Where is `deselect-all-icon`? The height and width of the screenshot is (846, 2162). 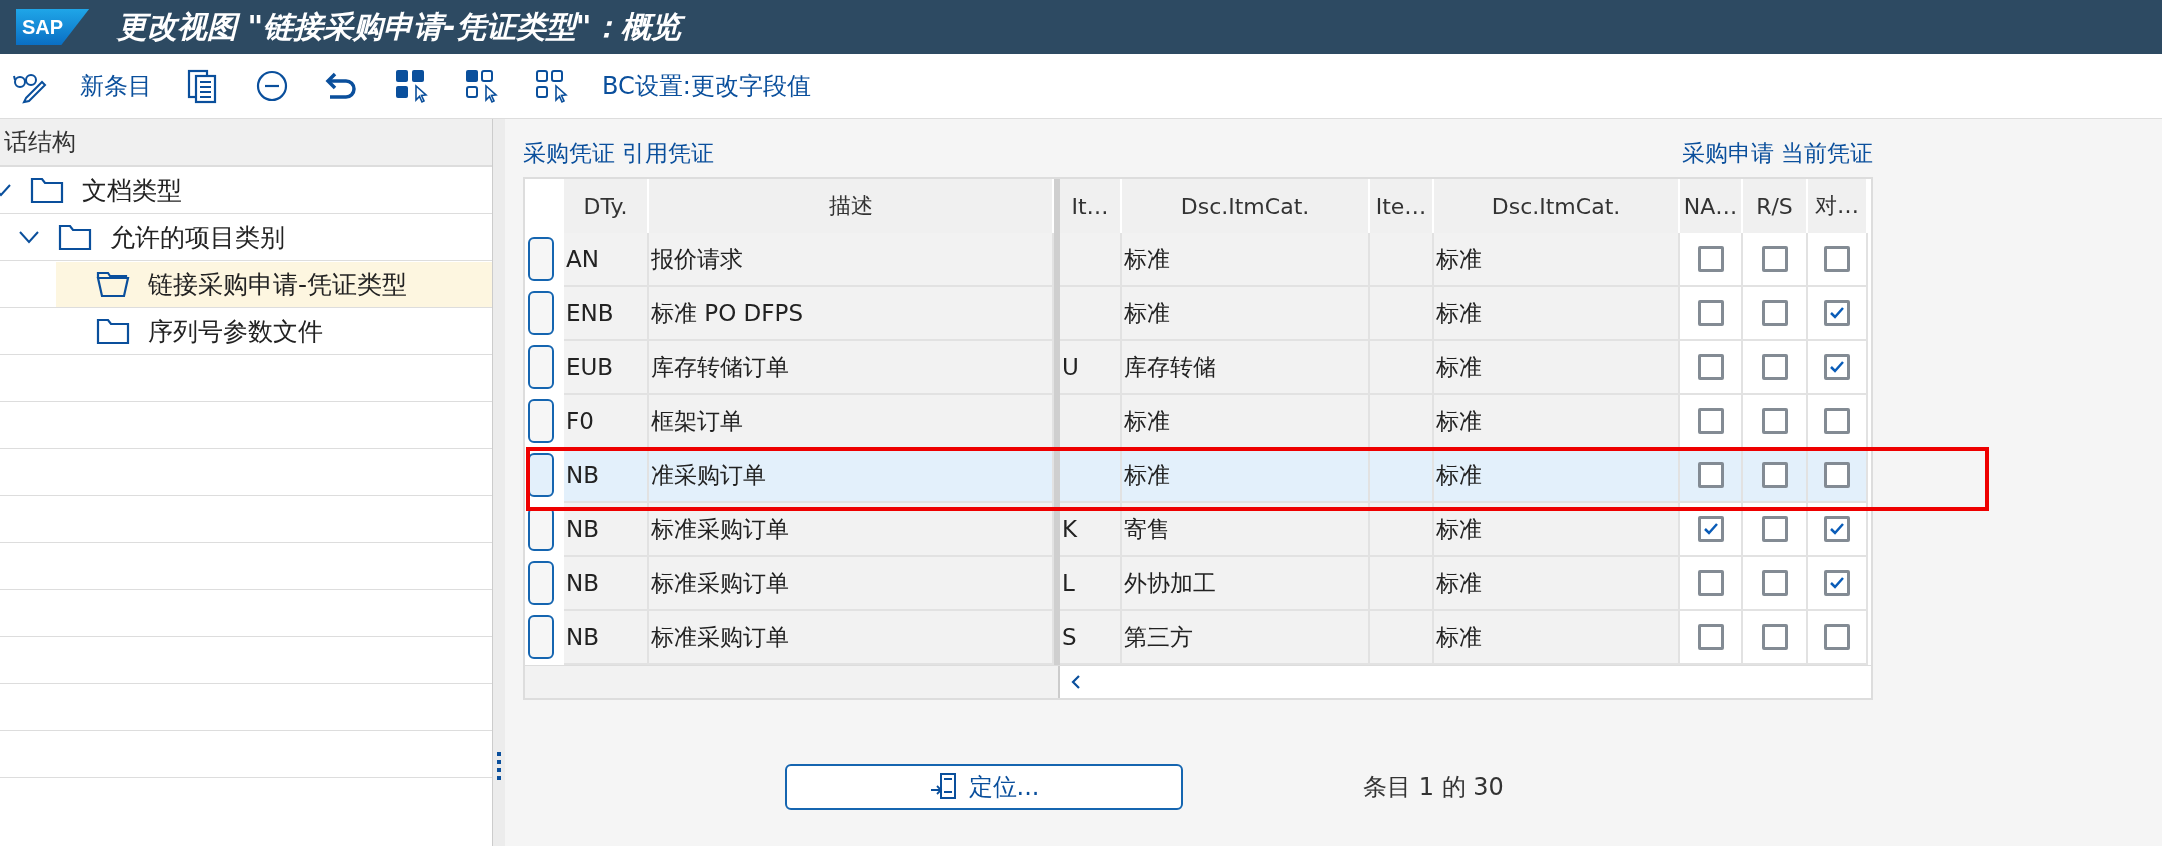 deselect-all-icon is located at coordinates (552, 86).